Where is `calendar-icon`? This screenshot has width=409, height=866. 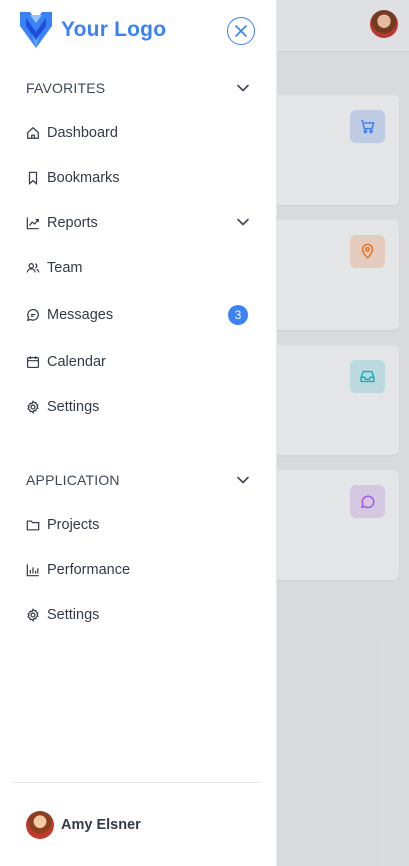 calendar-icon is located at coordinates (33, 362).